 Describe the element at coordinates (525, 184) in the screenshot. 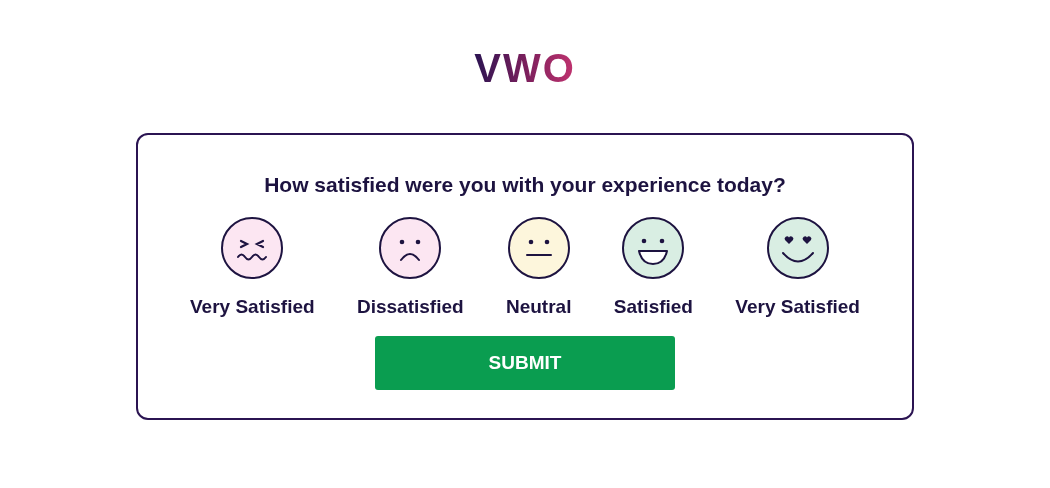

I see `question-text: How satisfied were you with your experience today?` at that location.